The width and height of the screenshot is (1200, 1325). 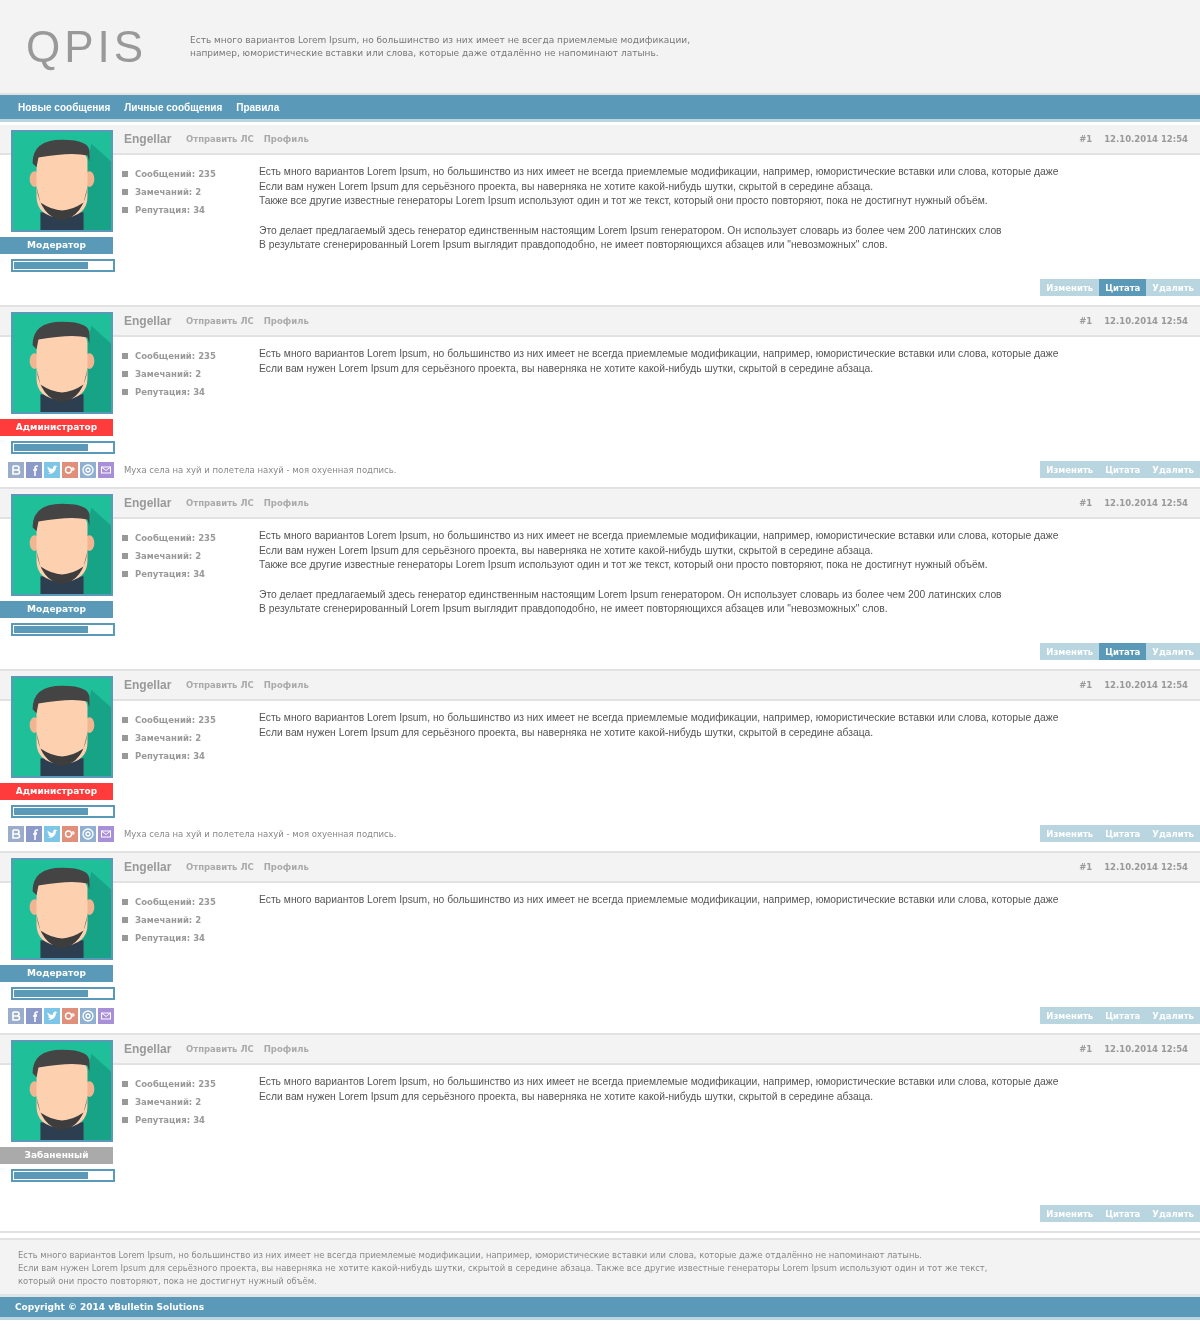 What do you see at coordinates (64, 107) in the screenshot?
I see `nav-link: Новые сообщения` at bounding box center [64, 107].